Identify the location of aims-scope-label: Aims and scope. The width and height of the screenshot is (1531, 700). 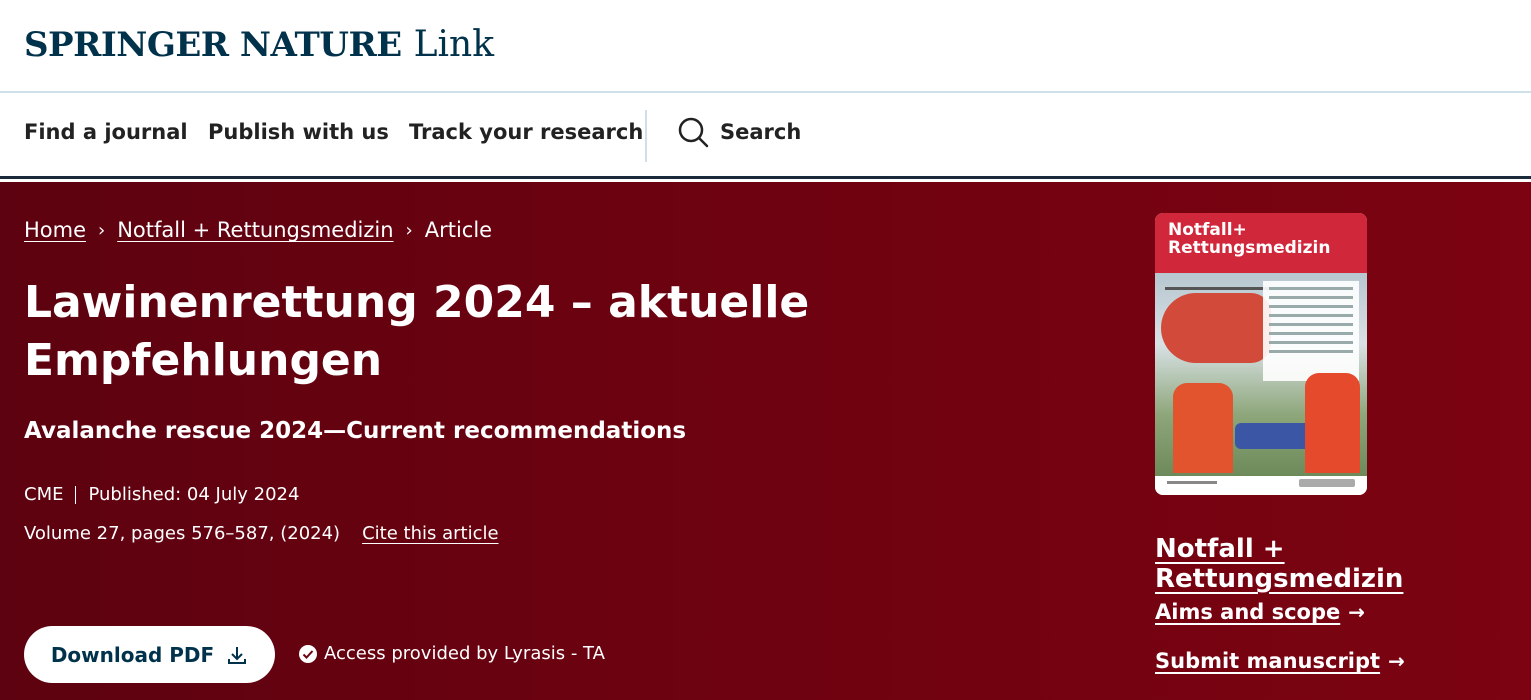
(1248, 612).